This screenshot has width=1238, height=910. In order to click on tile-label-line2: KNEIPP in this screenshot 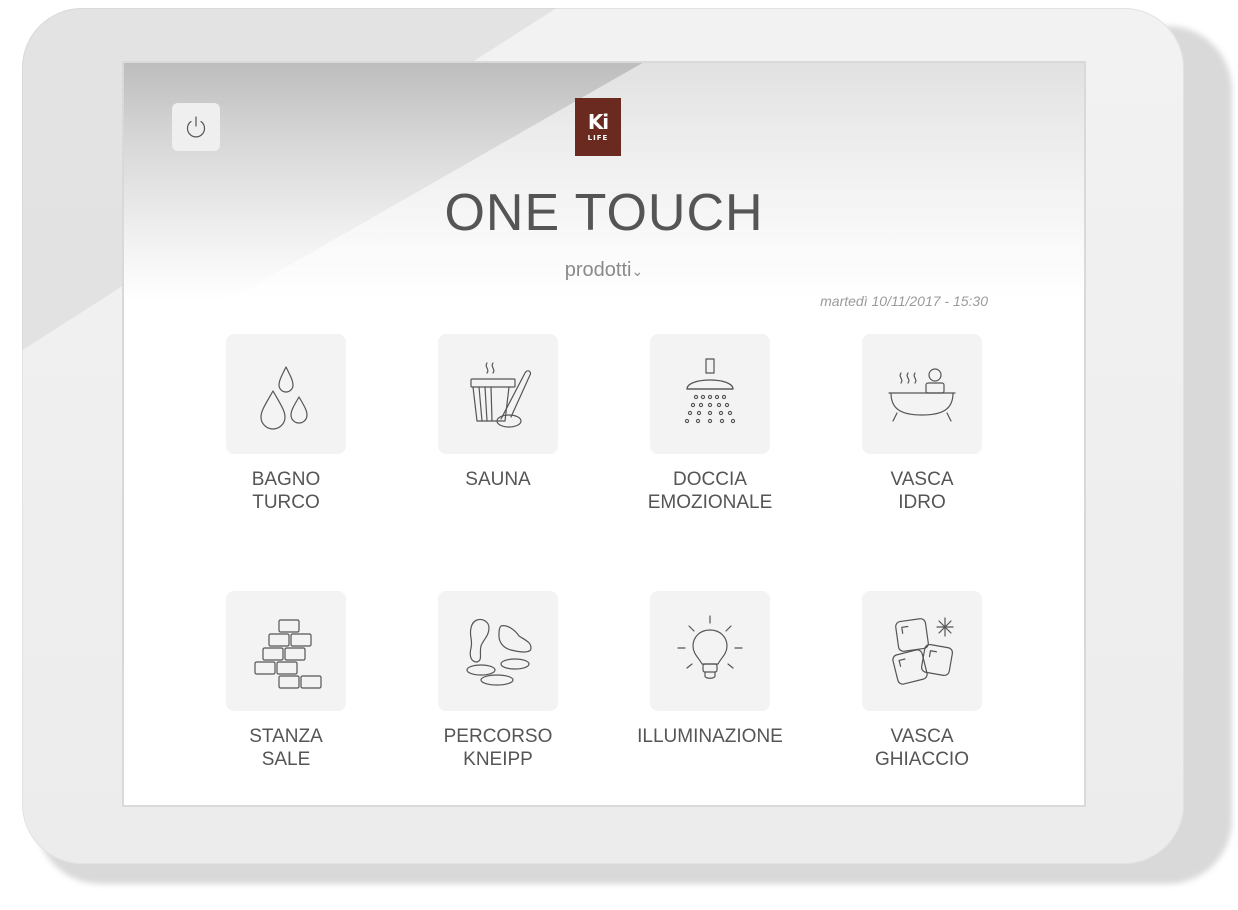, I will do `click(498, 759)`.